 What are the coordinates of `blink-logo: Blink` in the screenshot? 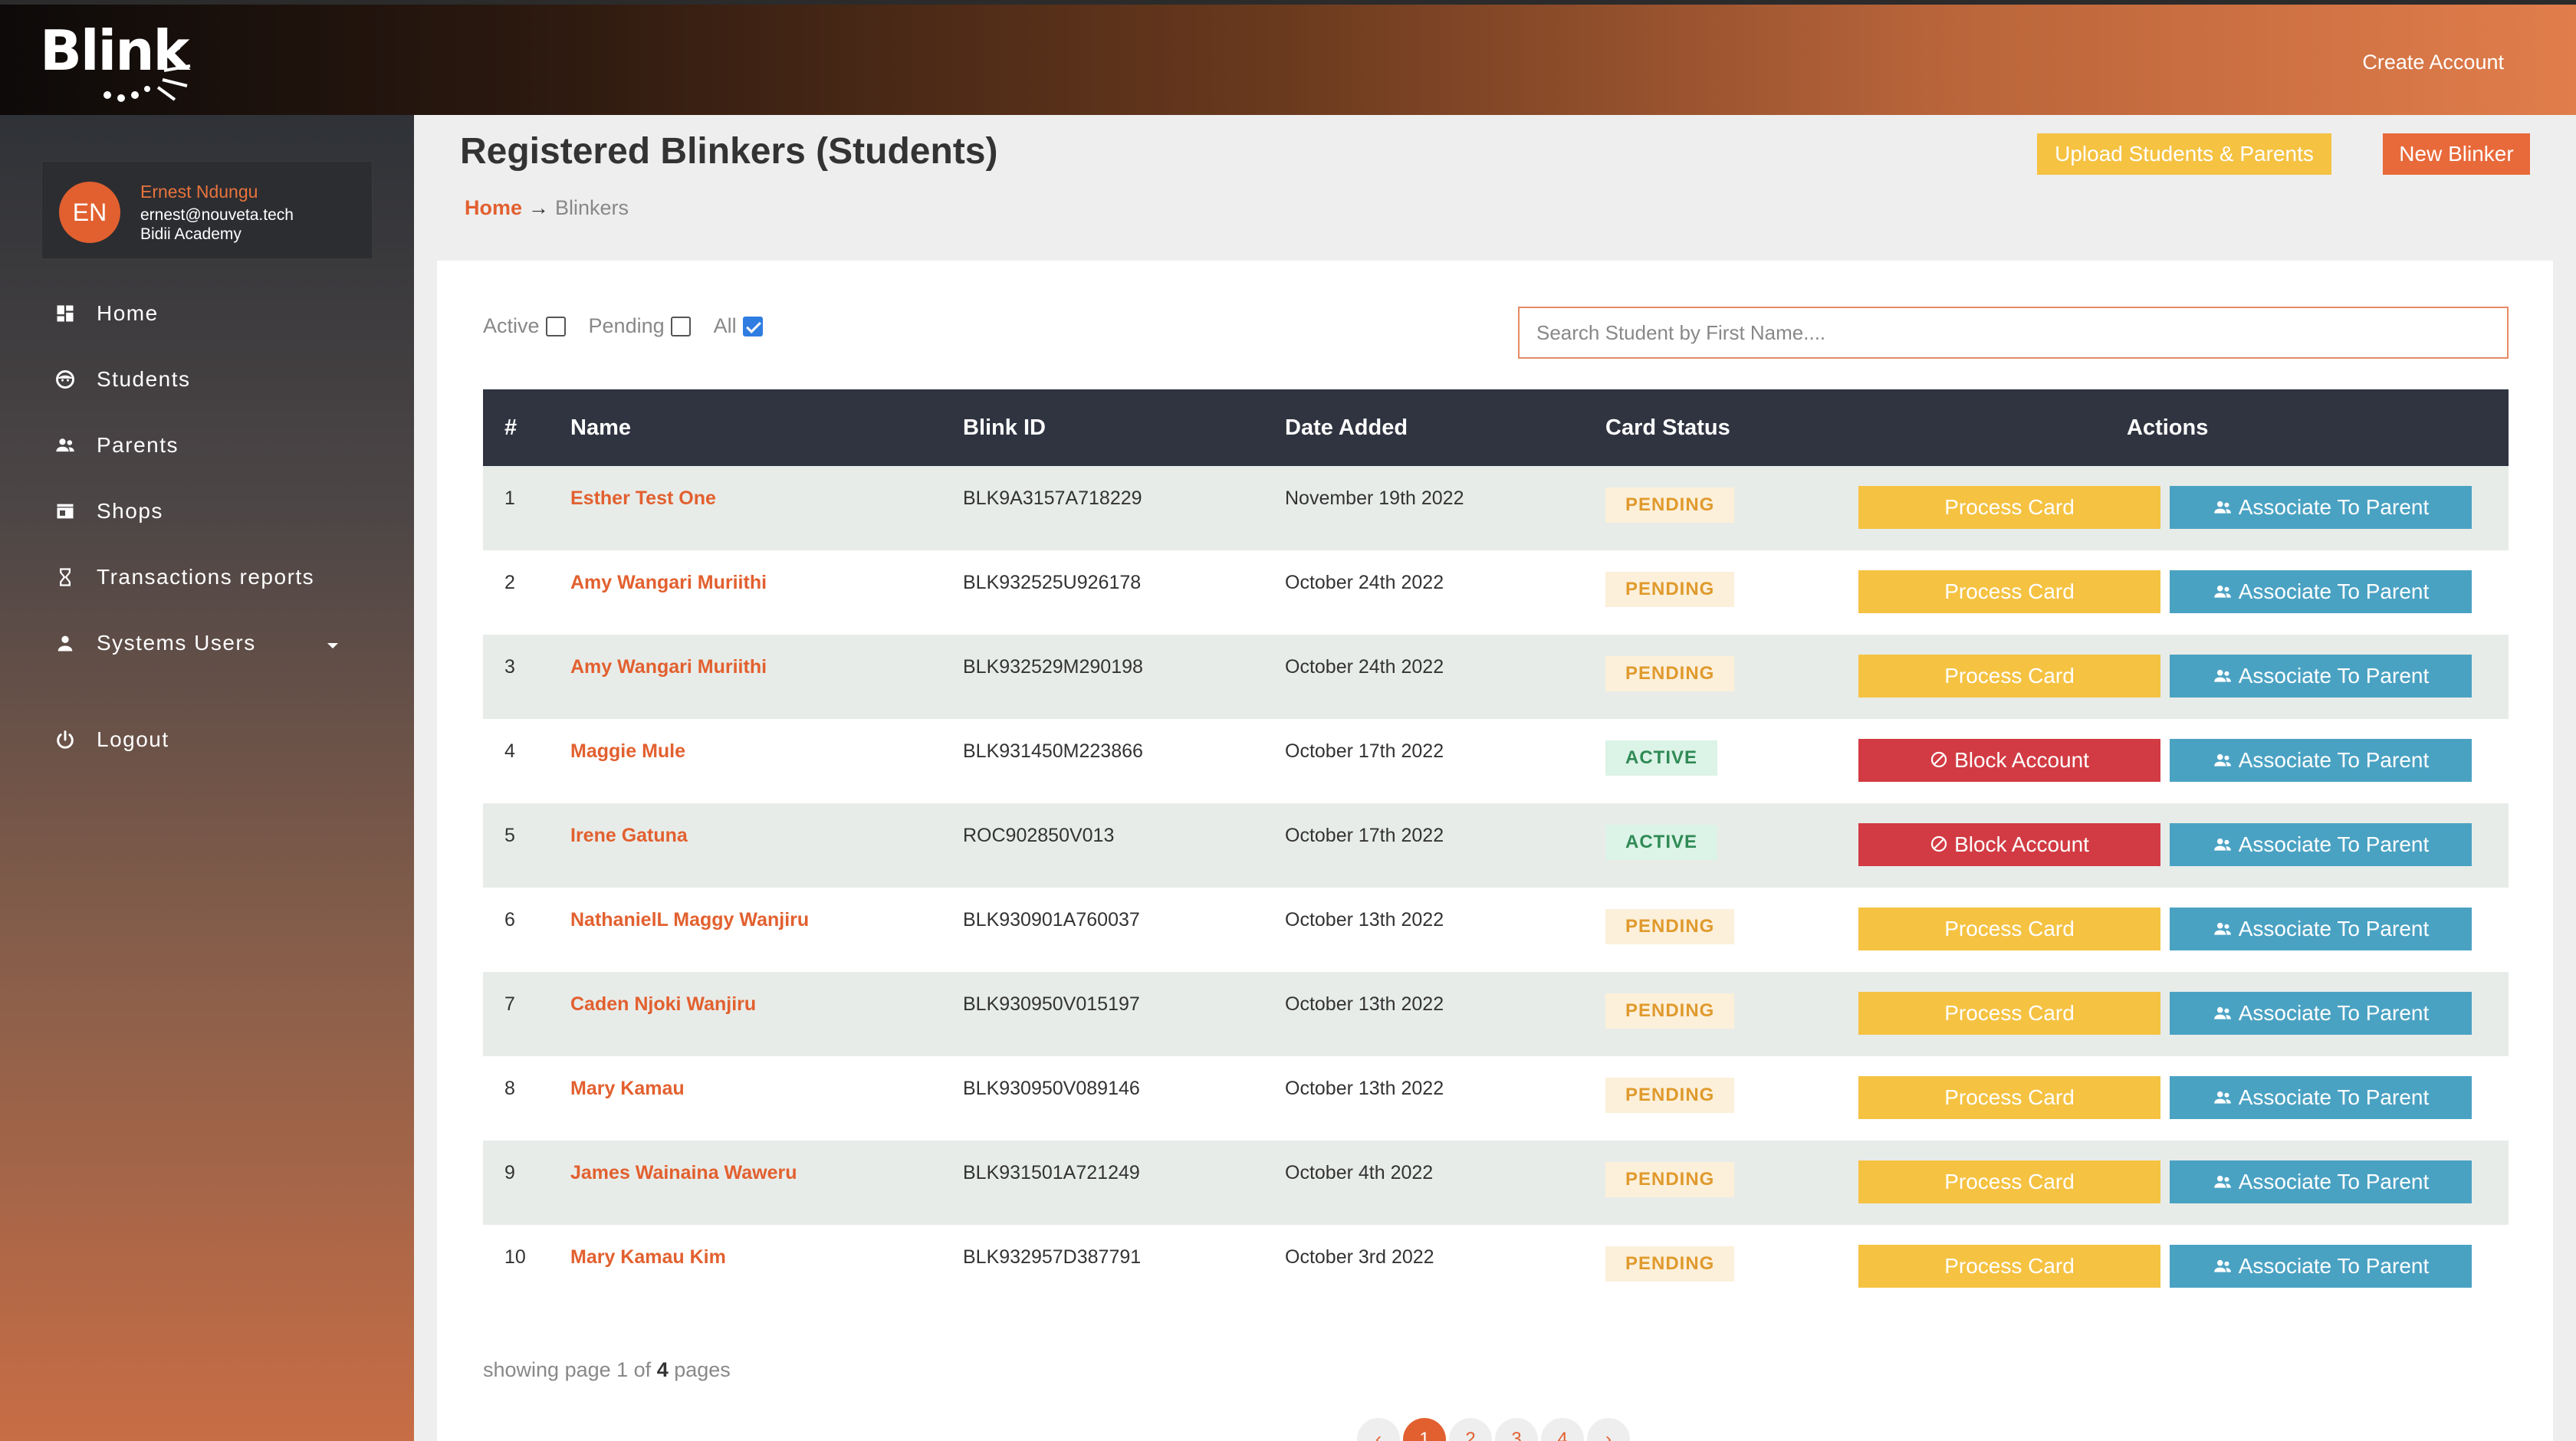 It's located at (128, 63).